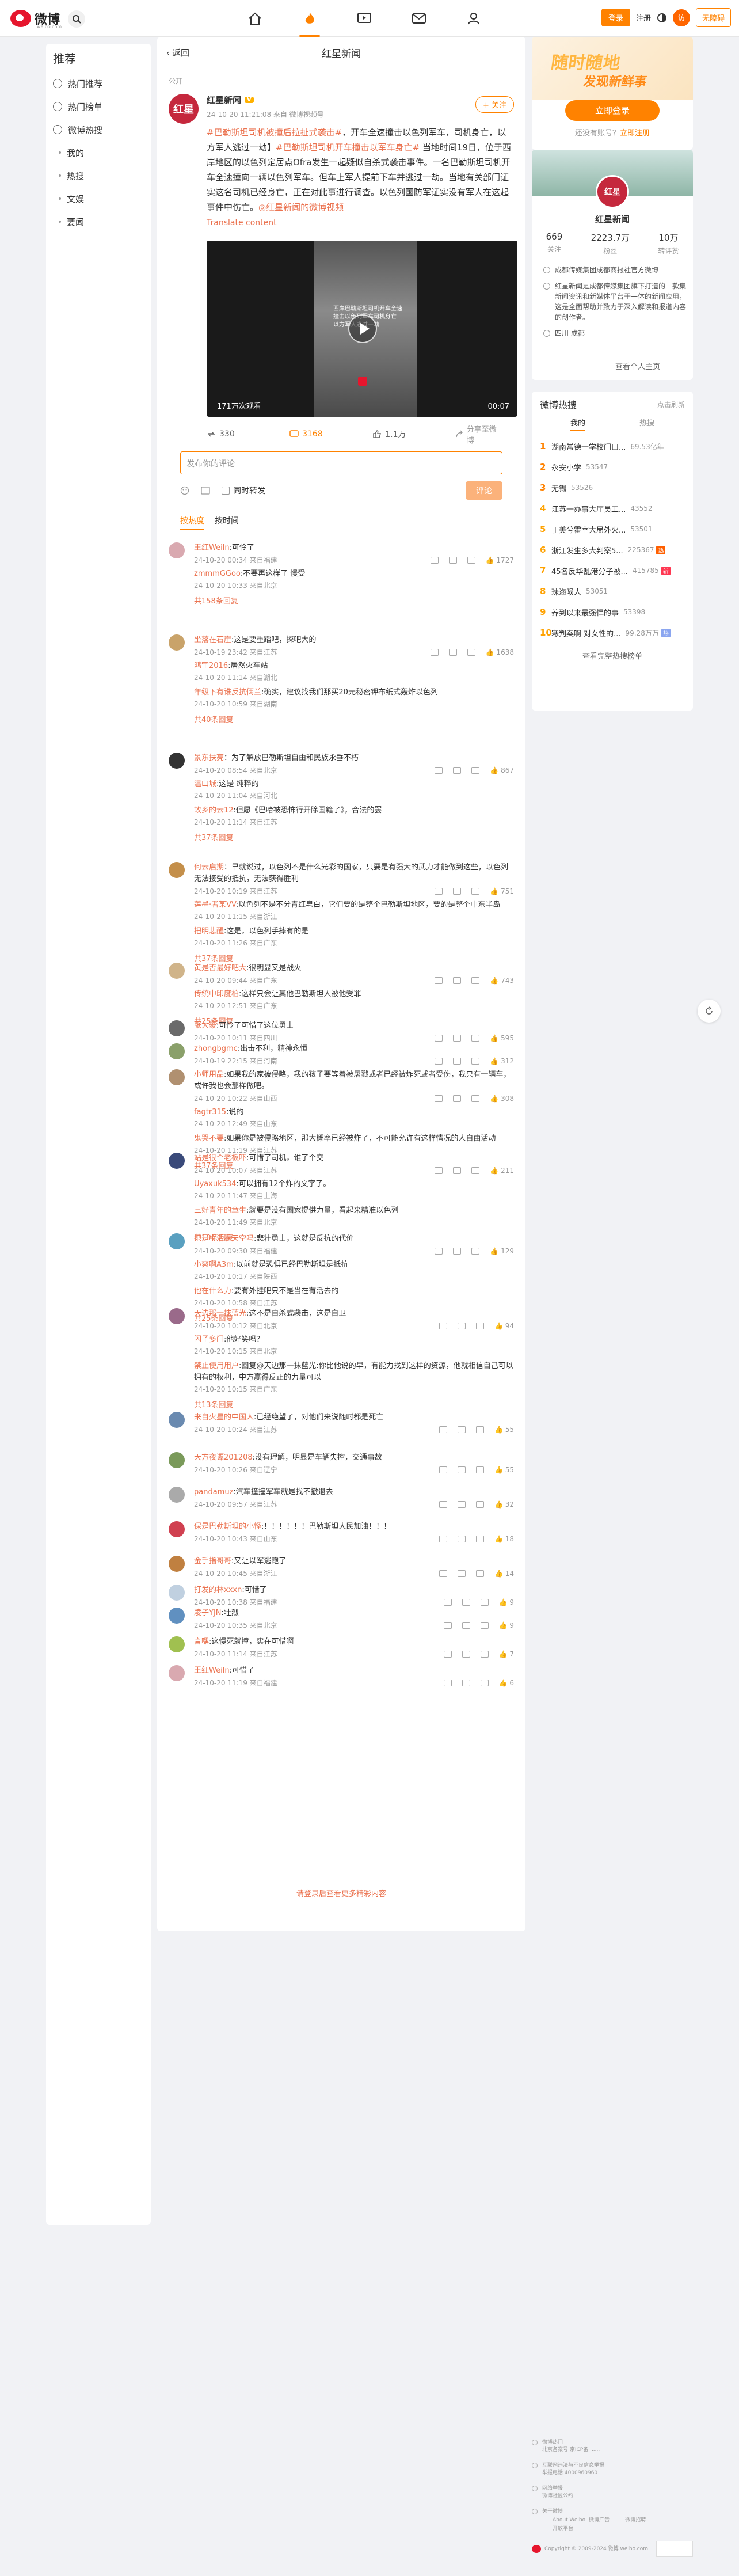 This screenshot has width=739, height=2576. I want to click on footer-link: About Weibo, so click(569, 2521).